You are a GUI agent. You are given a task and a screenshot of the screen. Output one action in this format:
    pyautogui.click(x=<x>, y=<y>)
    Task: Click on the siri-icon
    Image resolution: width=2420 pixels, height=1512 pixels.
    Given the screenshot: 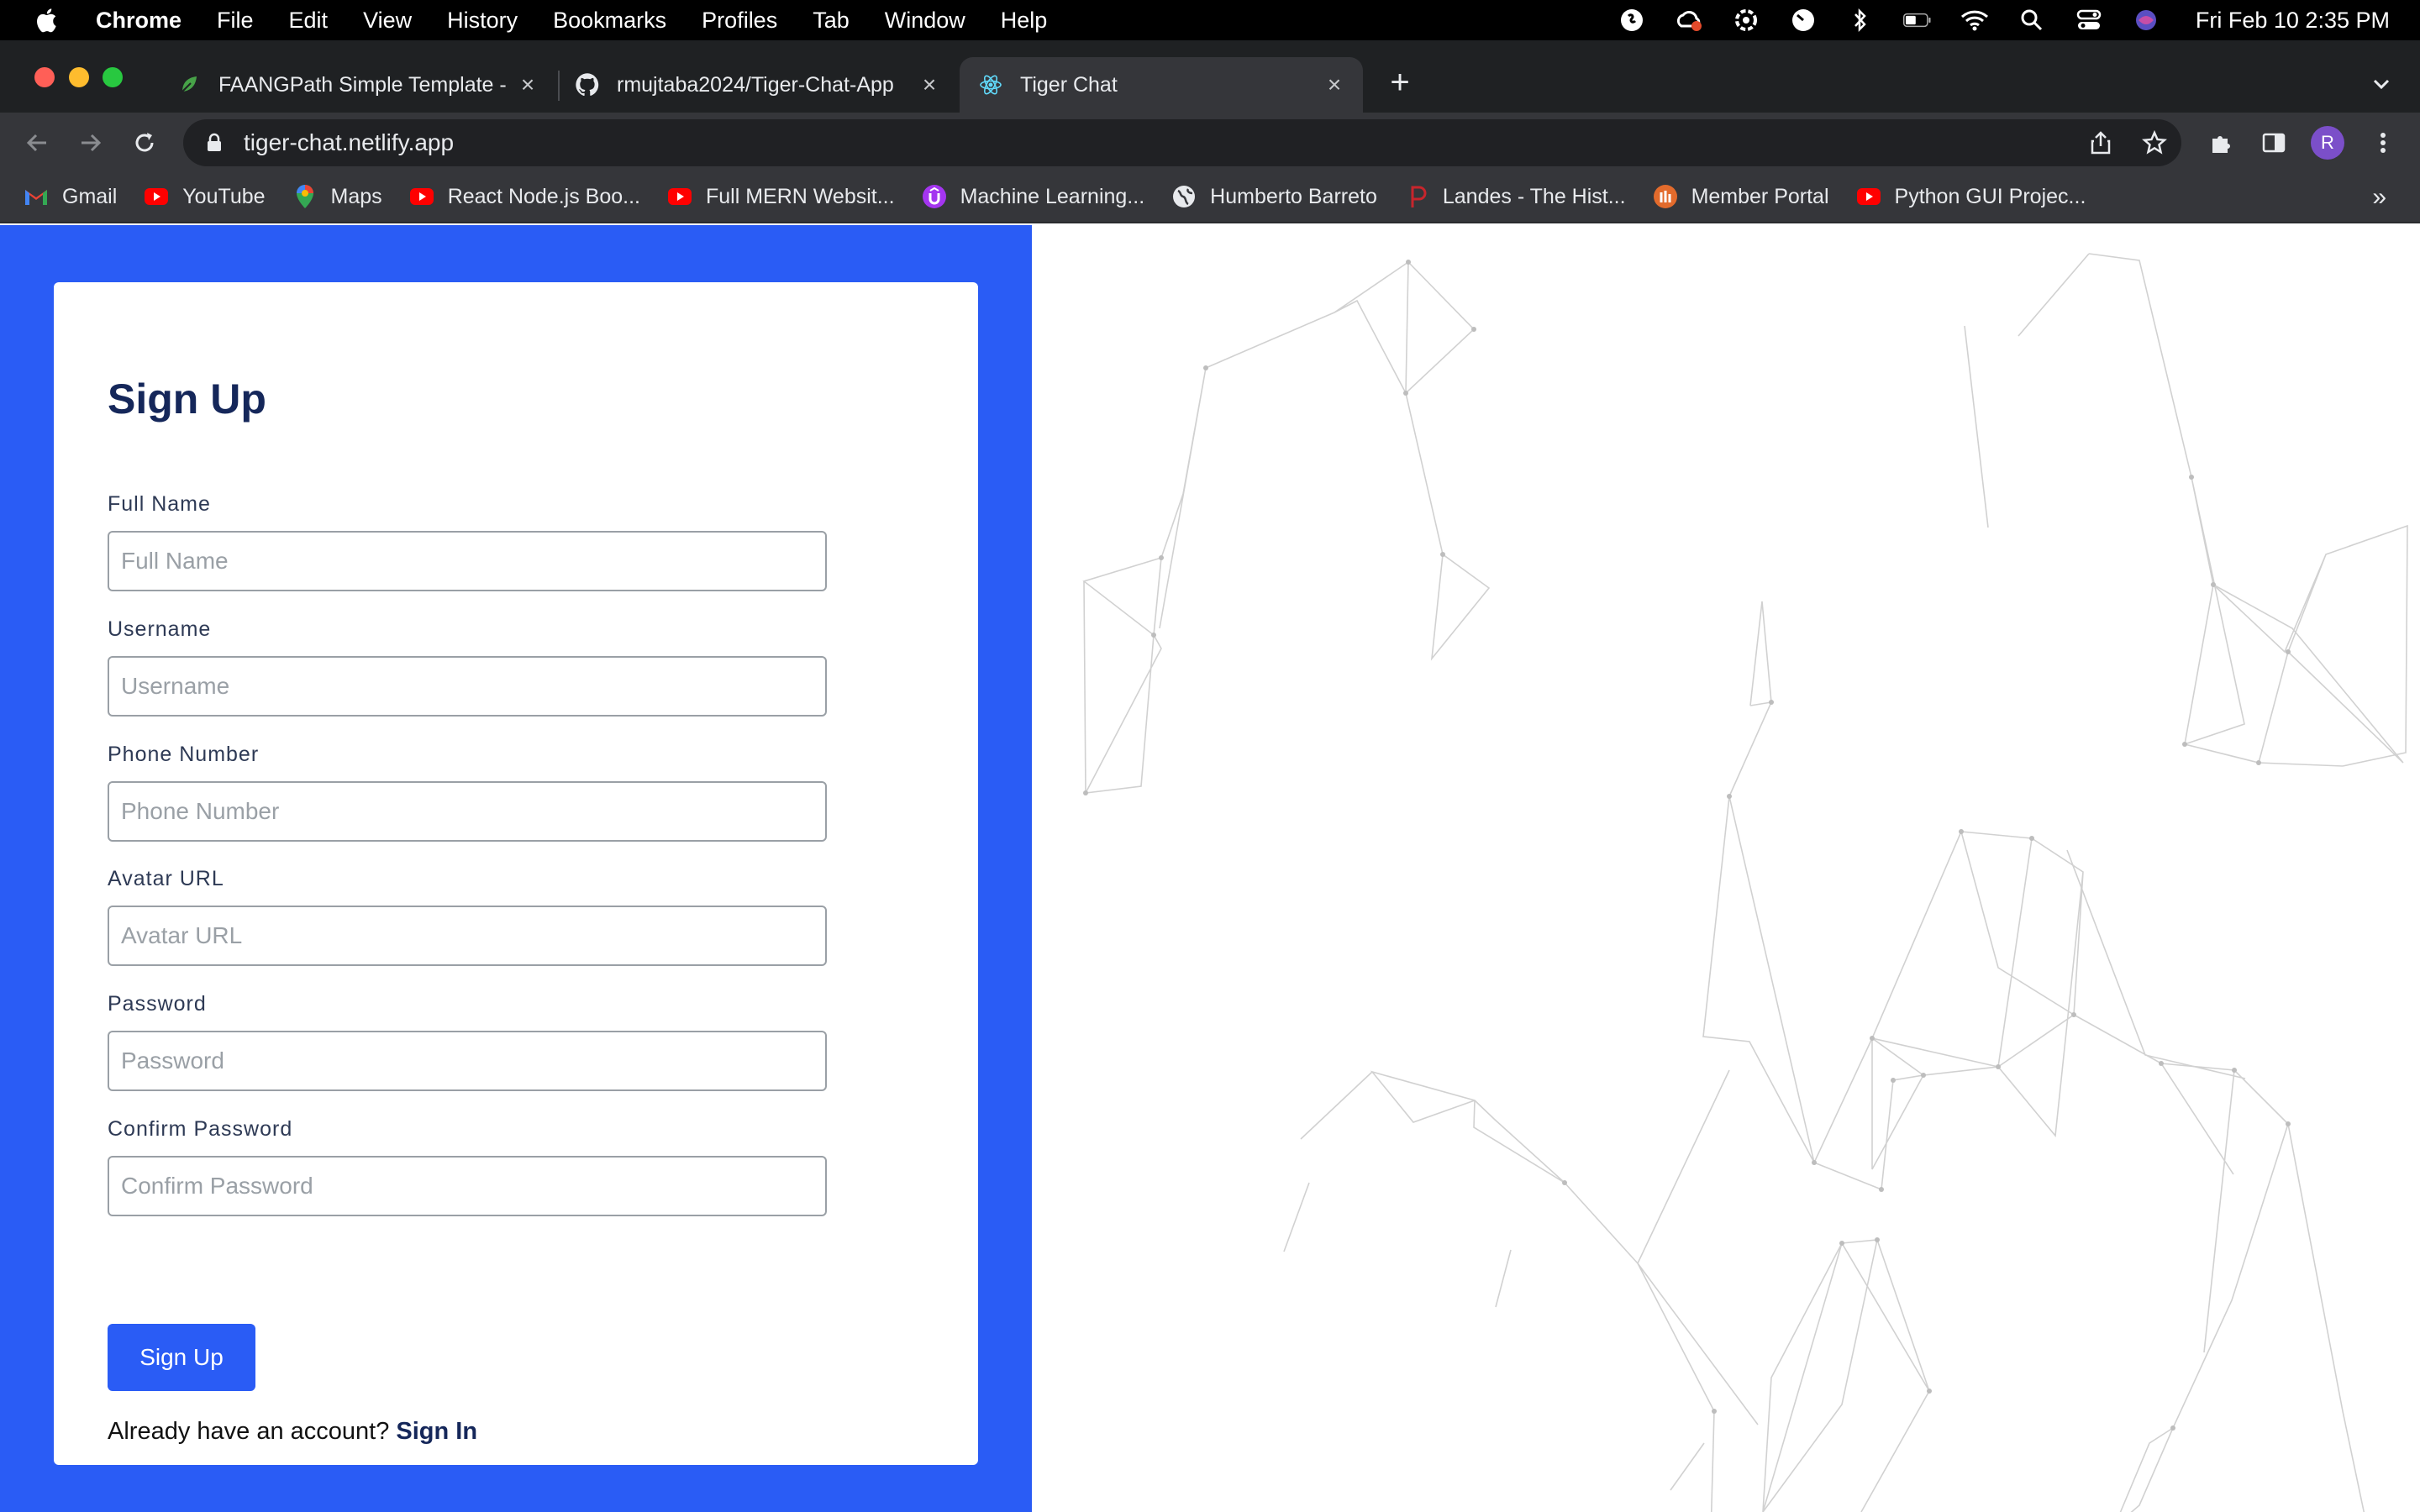 What is the action you would take?
    pyautogui.click(x=2146, y=20)
    